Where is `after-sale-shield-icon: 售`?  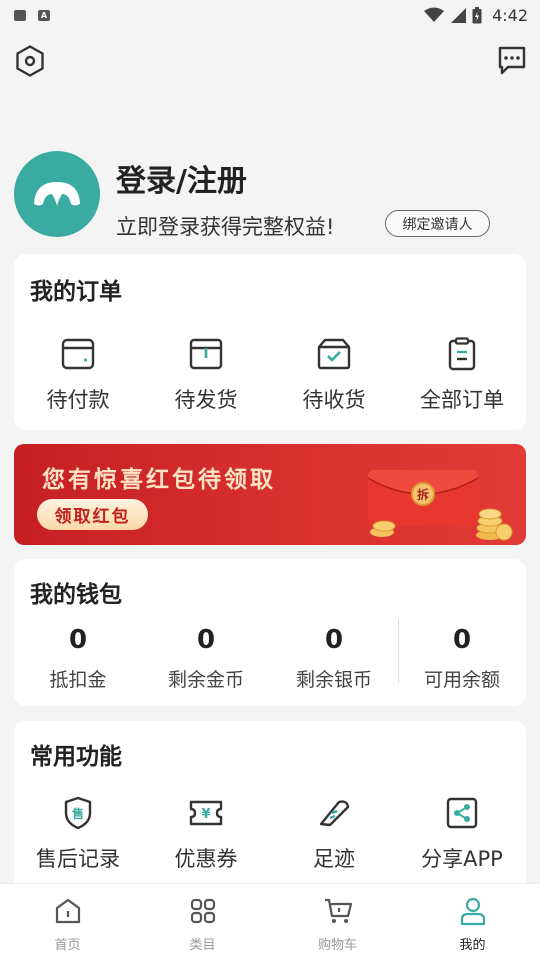
after-sale-shield-icon: 售 is located at coordinates (78, 813).